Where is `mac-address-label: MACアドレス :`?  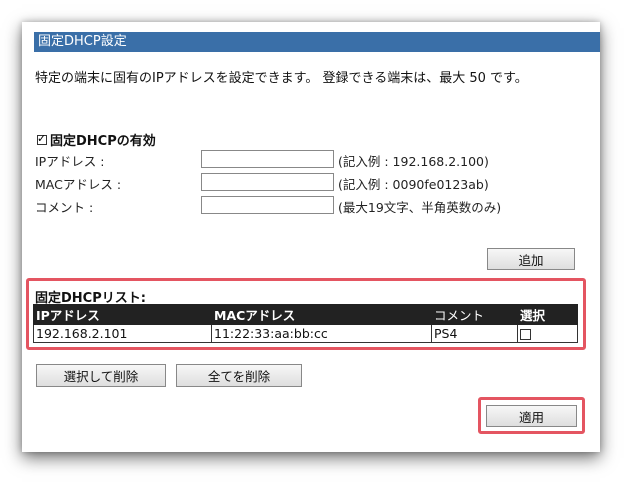
mac-address-label: MACアドレス : is located at coordinates (78, 184).